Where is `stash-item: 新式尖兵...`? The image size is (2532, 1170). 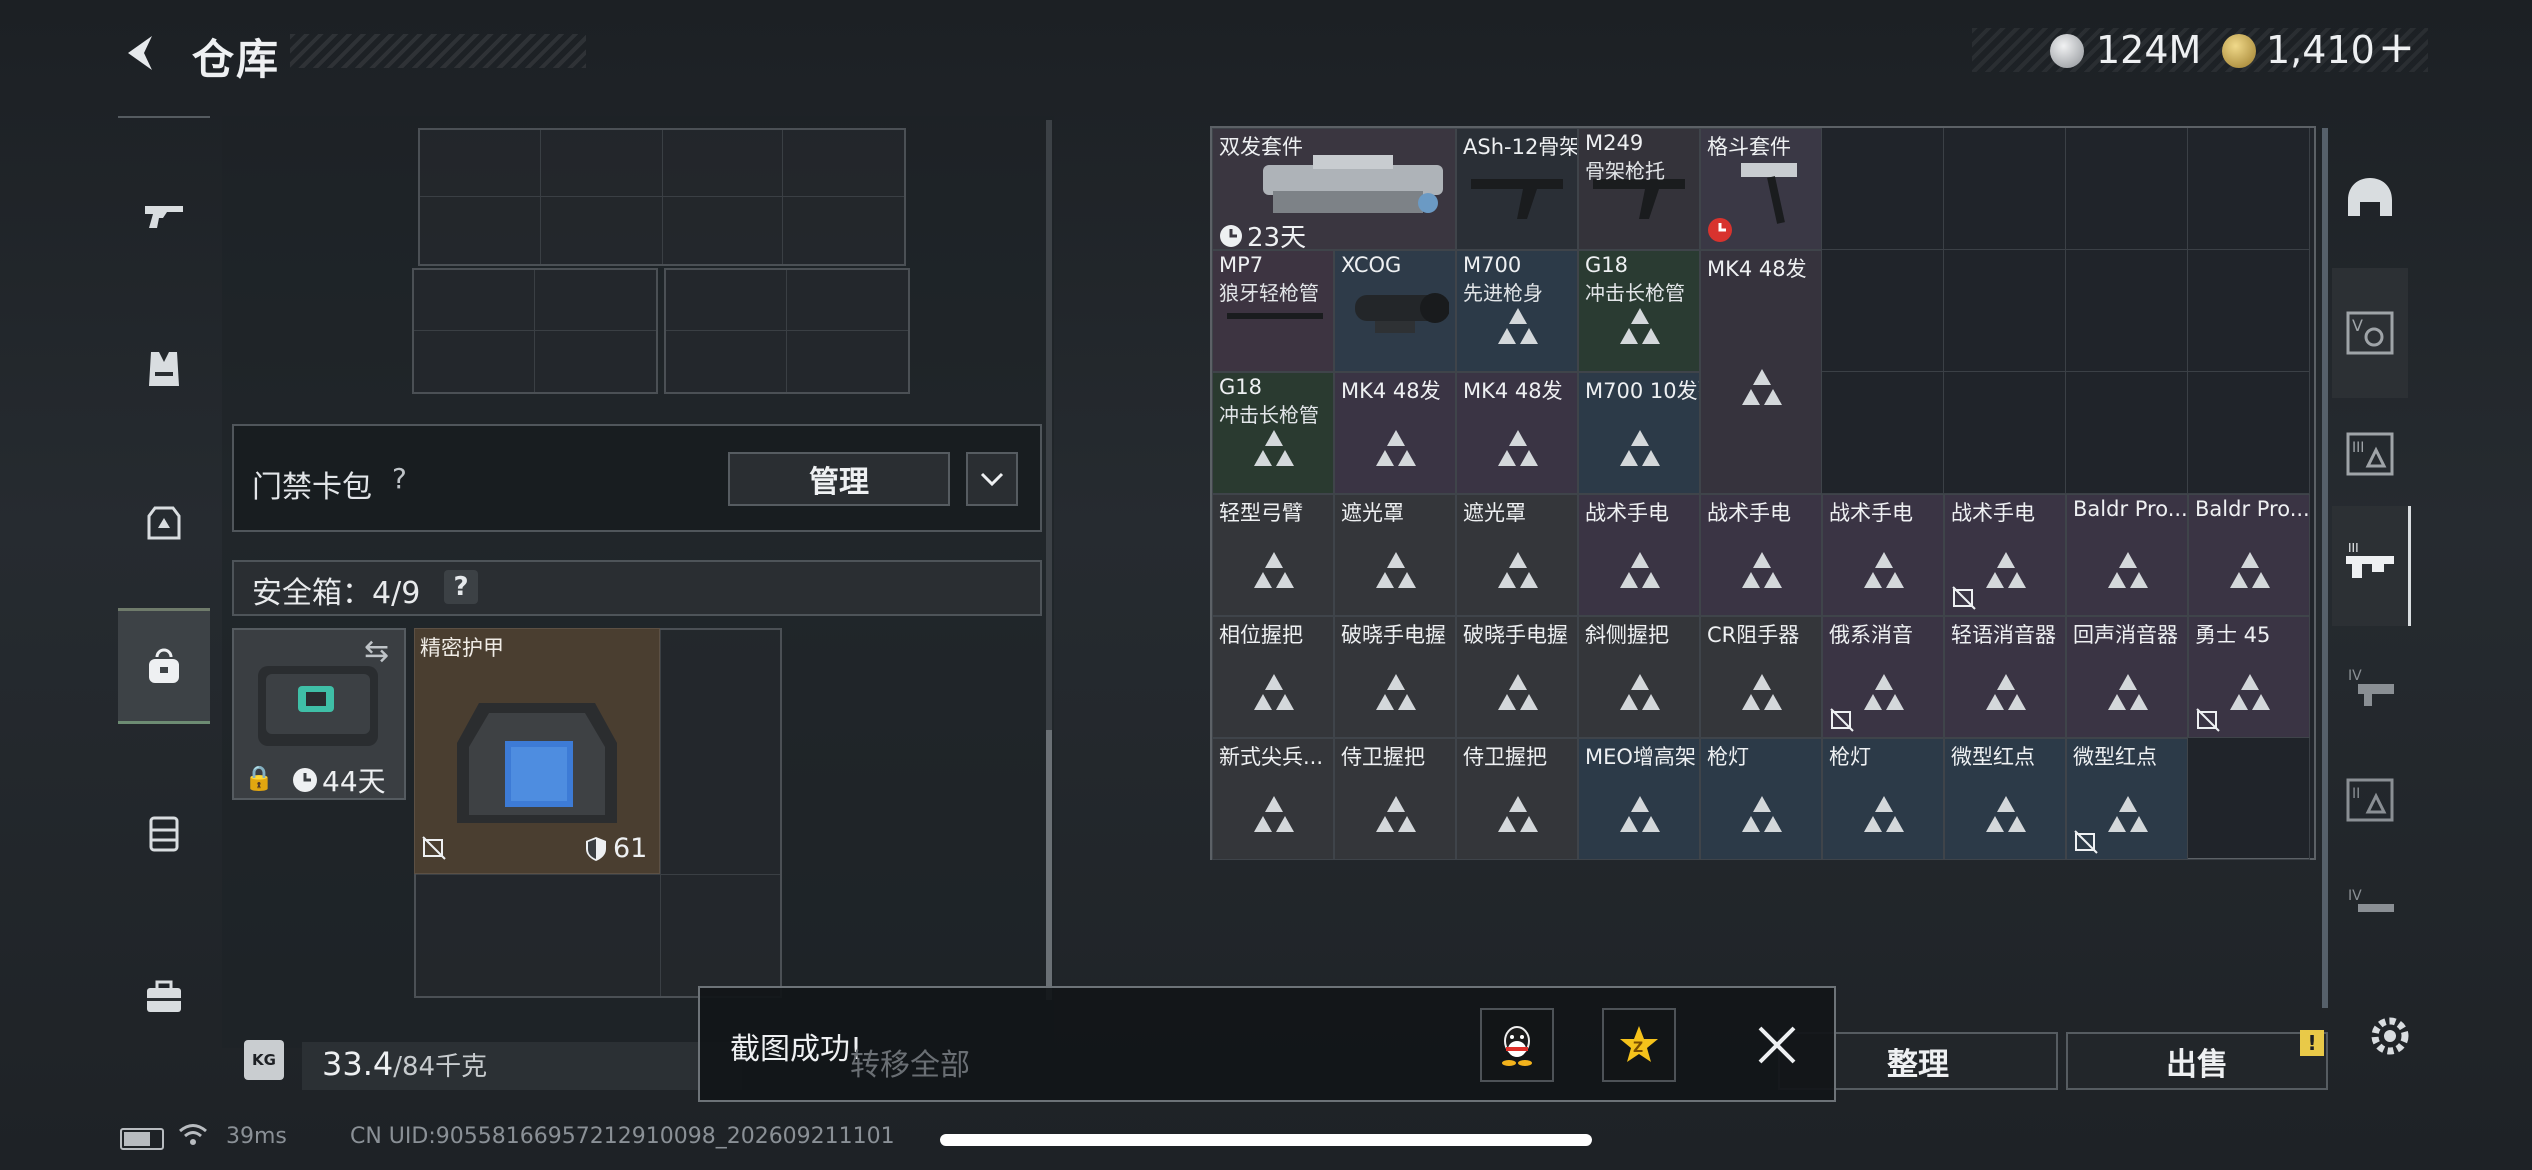
stash-item: 新式尖兵... is located at coordinates (1273, 799).